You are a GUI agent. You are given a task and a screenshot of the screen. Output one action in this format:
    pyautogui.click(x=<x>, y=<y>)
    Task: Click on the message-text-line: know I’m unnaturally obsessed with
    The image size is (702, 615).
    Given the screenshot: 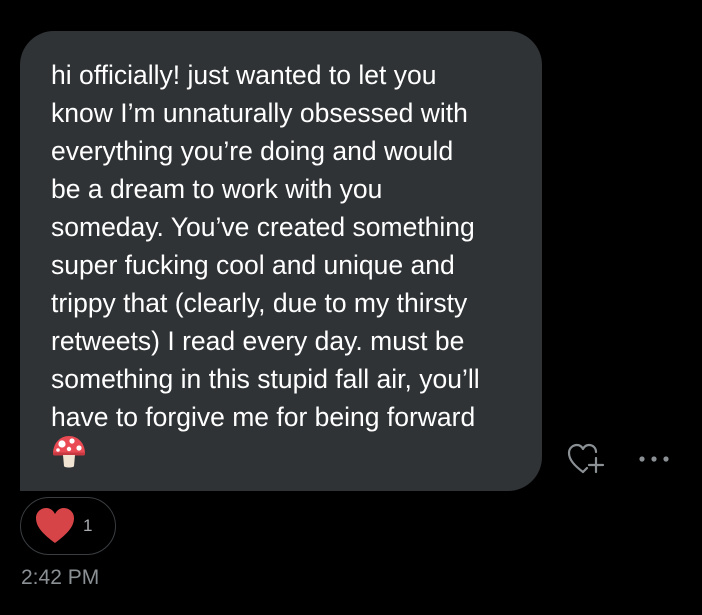 What is the action you would take?
    pyautogui.click(x=259, y=113)
    